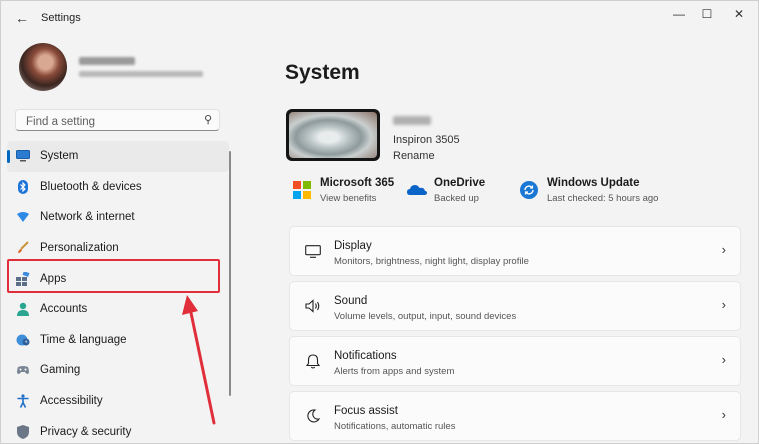  I want to click on apps-highlight-box, so click(113, 276).